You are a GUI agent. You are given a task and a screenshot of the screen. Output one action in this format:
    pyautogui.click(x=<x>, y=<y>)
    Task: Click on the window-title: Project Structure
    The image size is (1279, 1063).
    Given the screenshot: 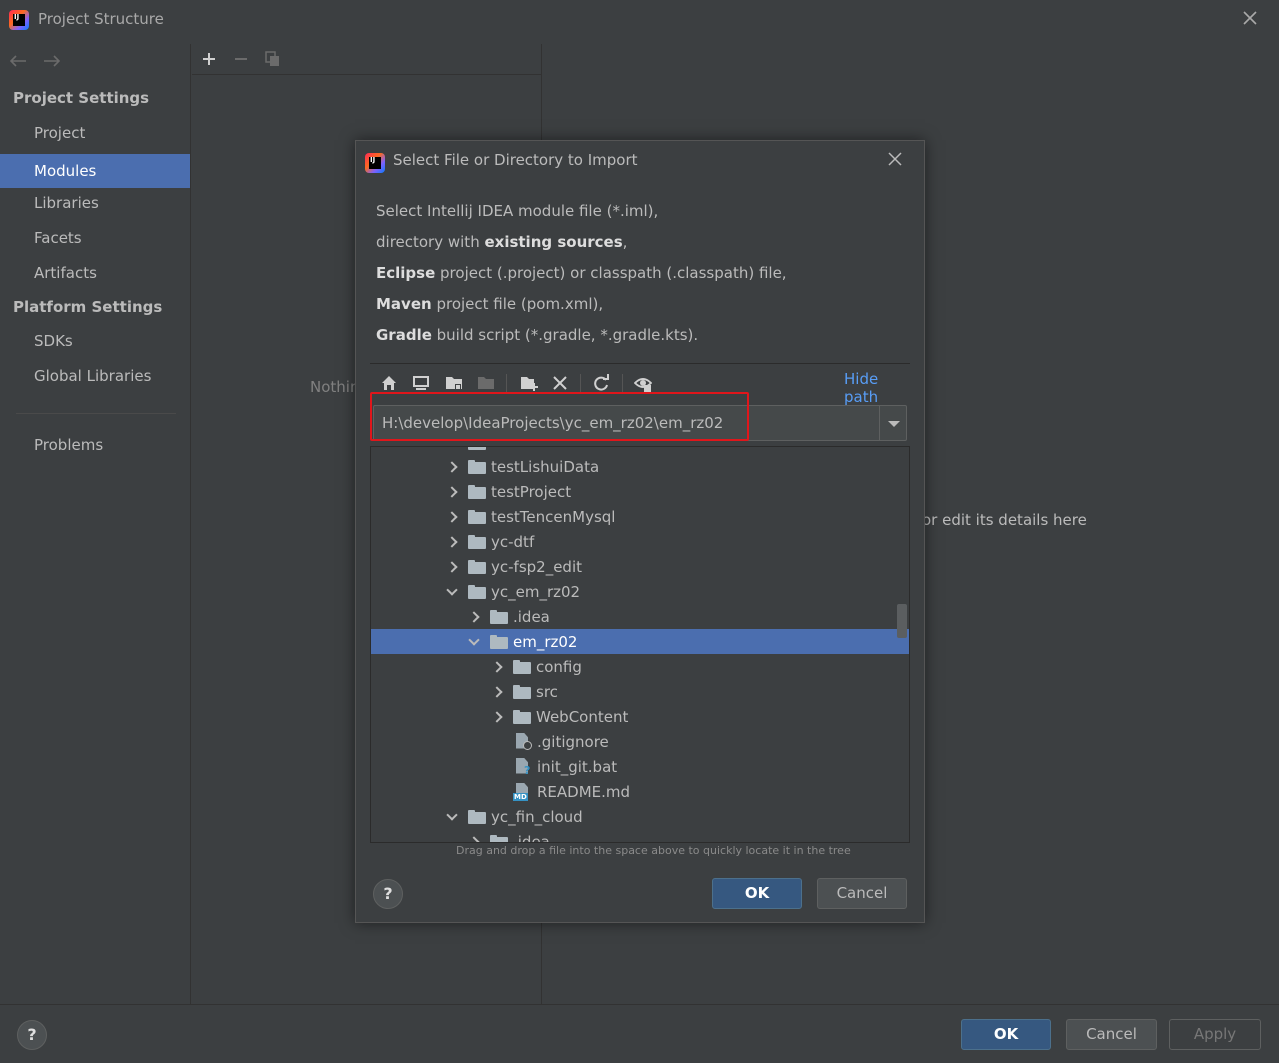 What is the action you would take?
    pyautogui.click(x=101, y=19)
    